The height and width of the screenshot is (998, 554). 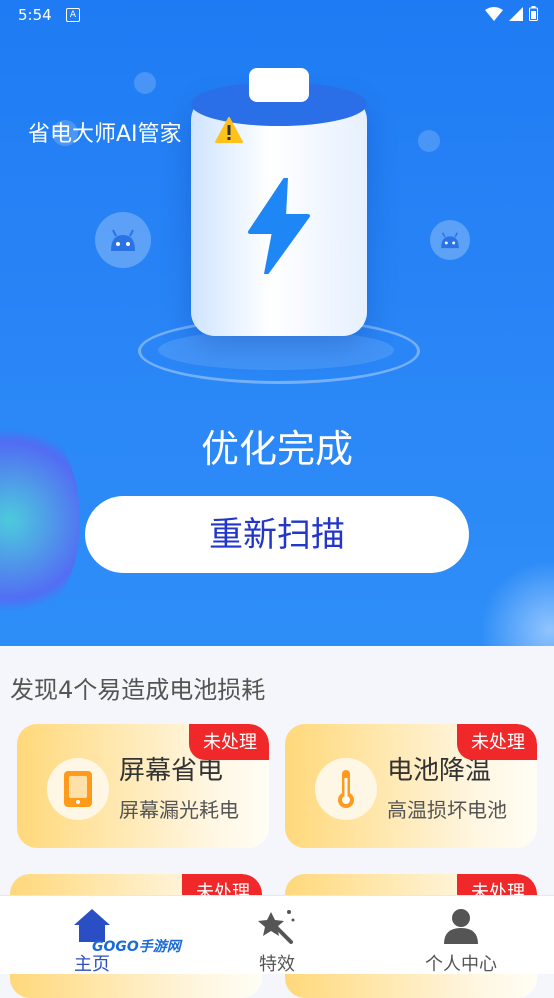 What do you see at coordinates (276, 449) in the screenshot?
I see `optimization-status: 优化完成` at bounding box center [276, 449].